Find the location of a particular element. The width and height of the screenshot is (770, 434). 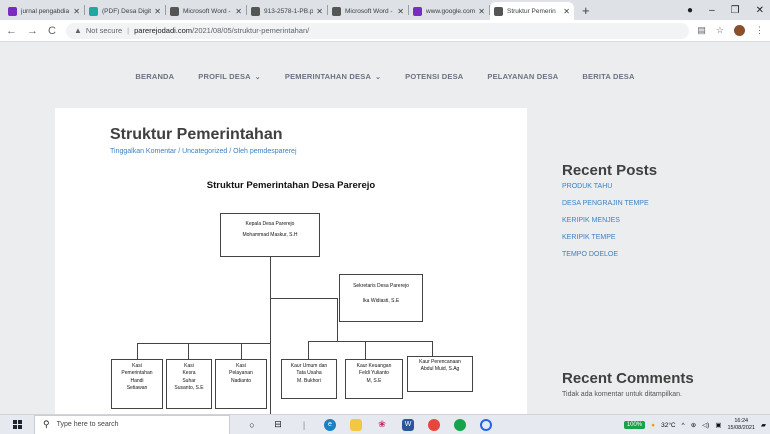

app-icon is located at coordinates (460, 424).